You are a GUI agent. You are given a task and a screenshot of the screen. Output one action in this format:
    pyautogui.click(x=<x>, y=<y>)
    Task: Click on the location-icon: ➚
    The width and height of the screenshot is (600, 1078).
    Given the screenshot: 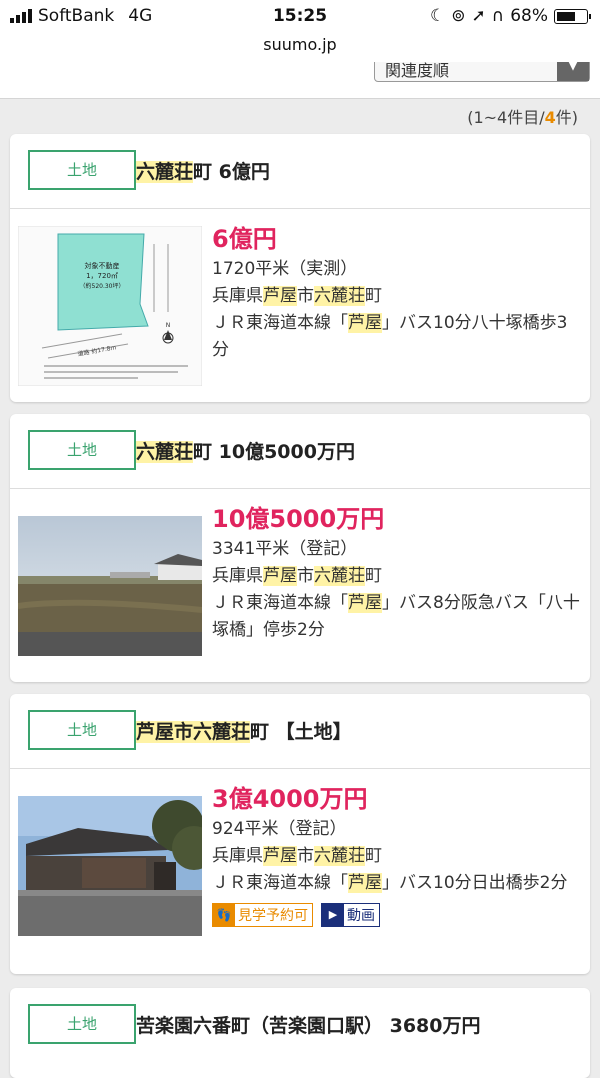 What is the action you would take?
    pyautogui.click(x=478, y=16)
    